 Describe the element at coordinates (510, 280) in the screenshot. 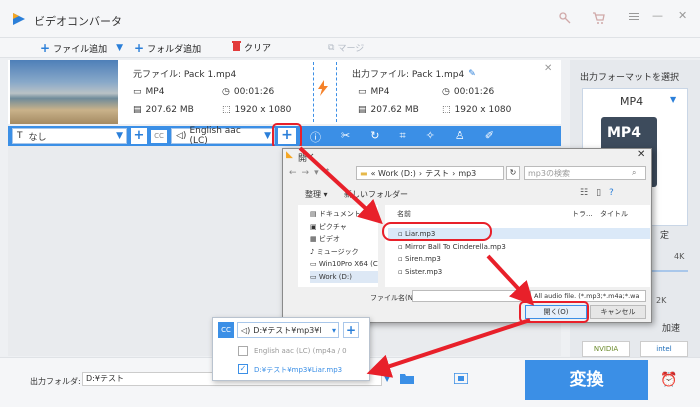

I see `arrow-to-open` at that location.